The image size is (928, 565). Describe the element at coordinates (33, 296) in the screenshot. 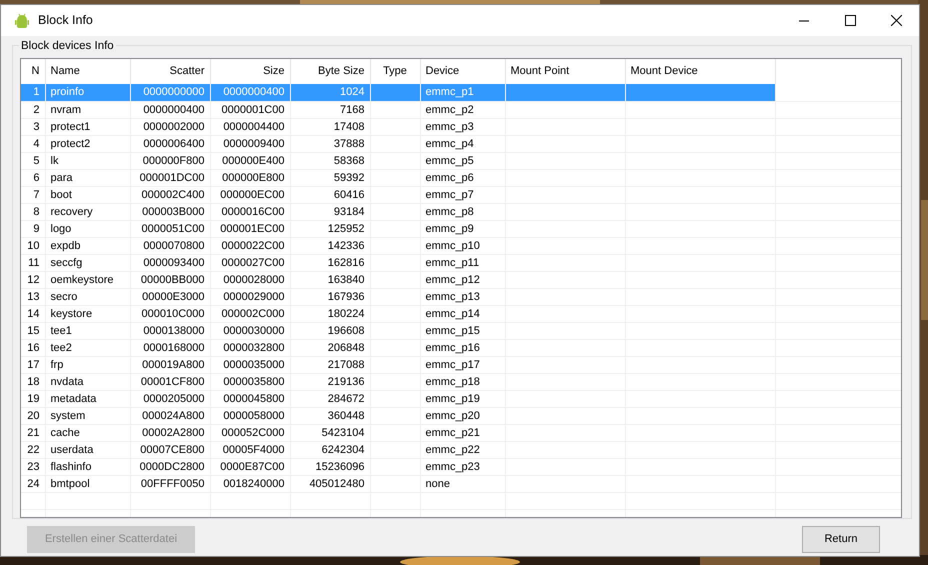

I see `table-cell: 13` at that location.